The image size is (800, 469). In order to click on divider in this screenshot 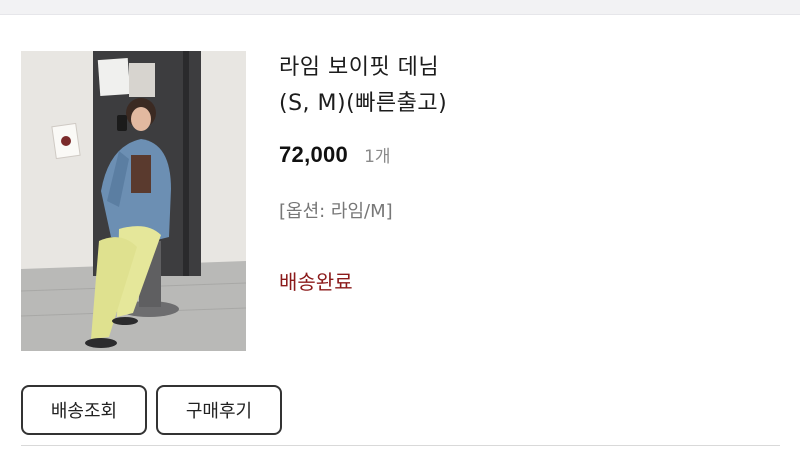, I will do `click(400, 445)`.